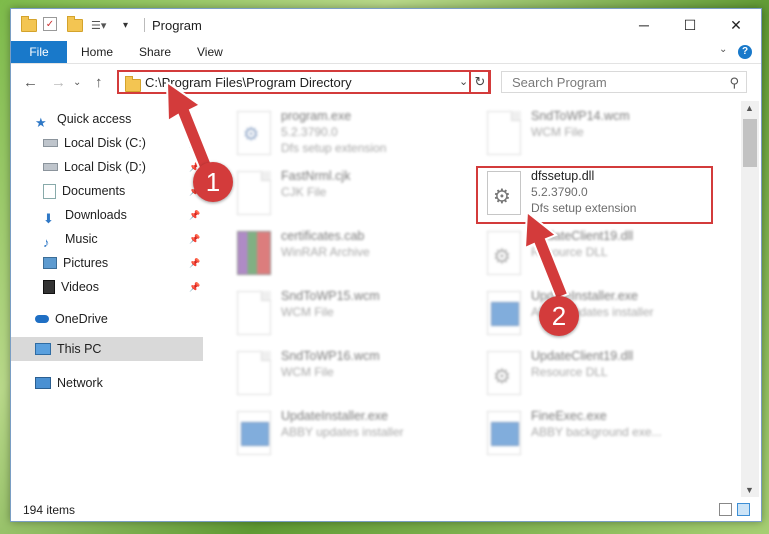 The image size is (769, 534). What do you see at coordinates (342, 432) in the screenshot?
I see `file-type: ABBY updates installer` at bounding box center [342, 432].